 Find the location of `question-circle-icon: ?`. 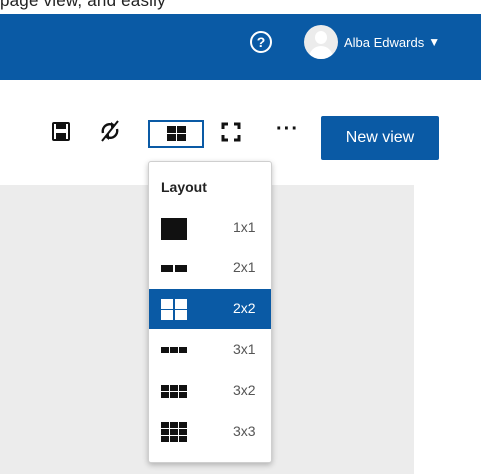

question-circle-icon: ? is located at coordinates (261, 42).